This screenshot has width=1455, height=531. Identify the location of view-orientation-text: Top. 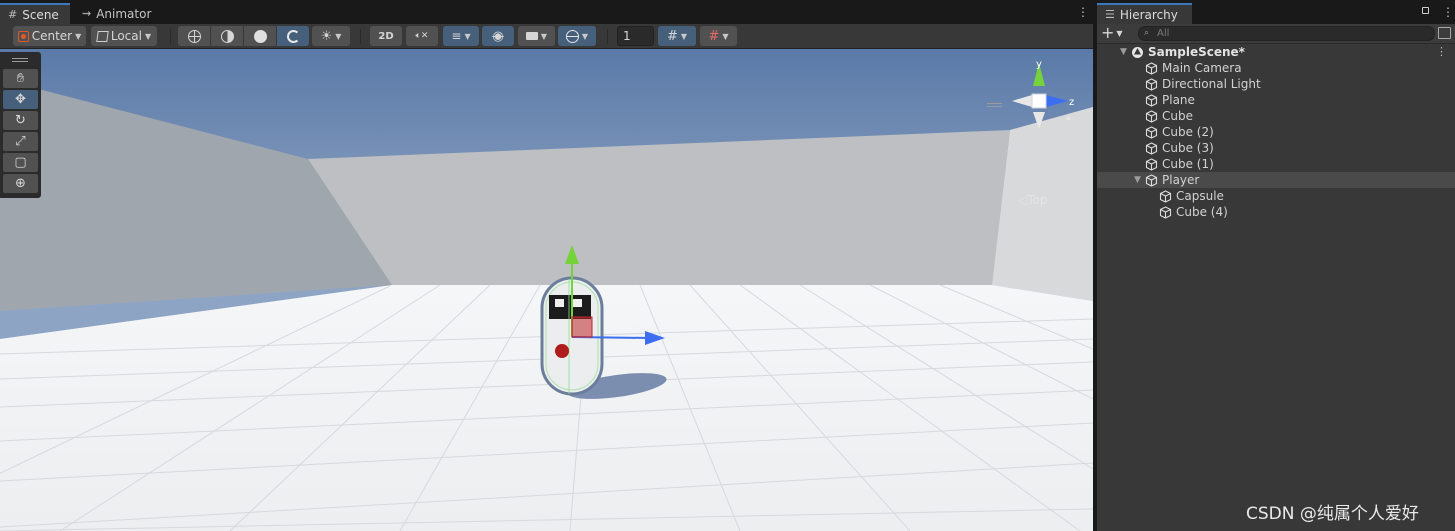
(1037, 200).